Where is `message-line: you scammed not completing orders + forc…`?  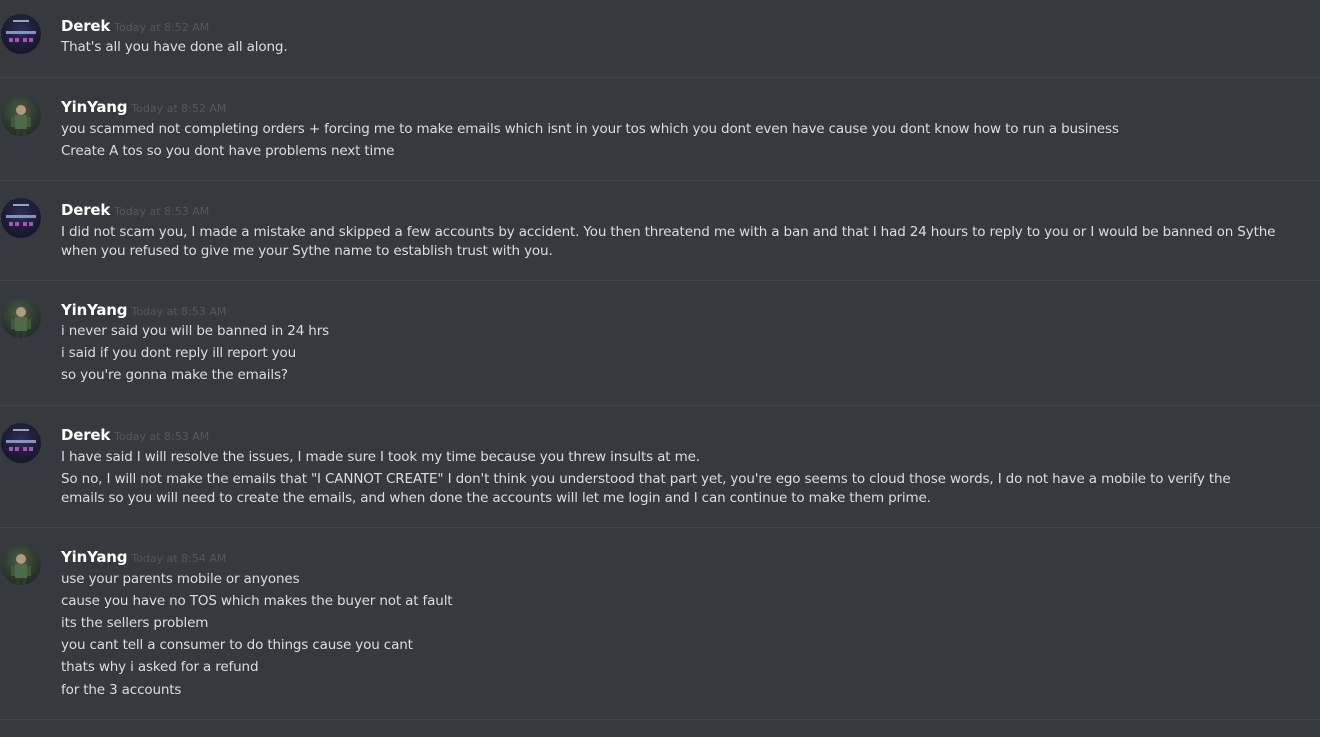 message-line: you scammed not completing orders + forc… is located at coordinates (590, 129).